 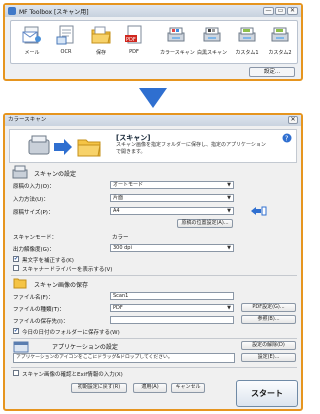 I want to click on bw-scan-button: 白黒スキャン, so click(x=212, y=43).